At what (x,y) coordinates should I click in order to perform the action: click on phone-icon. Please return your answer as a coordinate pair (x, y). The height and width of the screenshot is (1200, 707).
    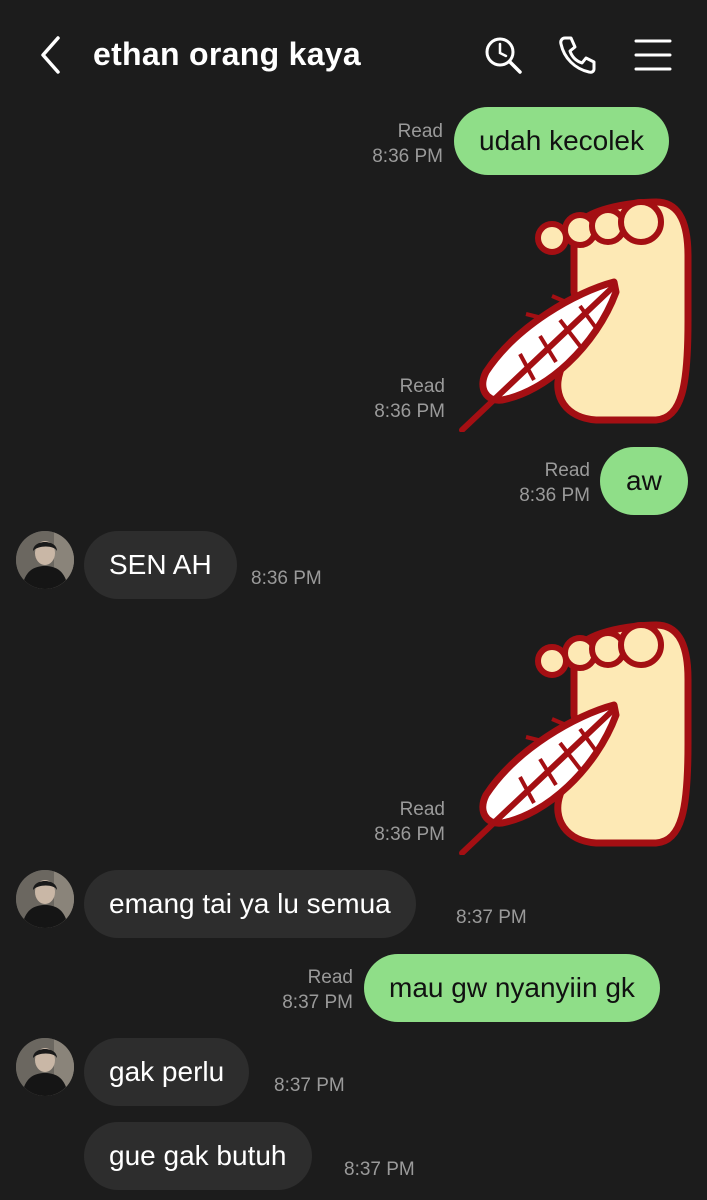
    Looking at the image, I should click on (577, 55).